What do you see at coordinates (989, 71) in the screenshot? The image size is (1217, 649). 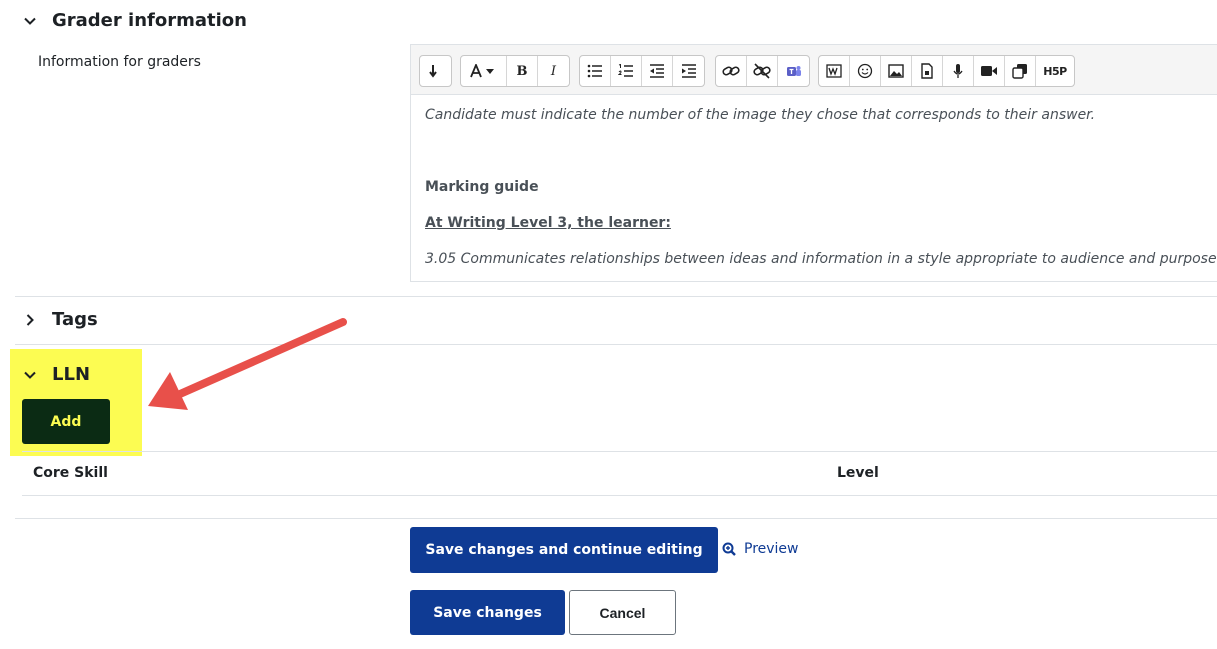 I see `record-video-icon` at bounding box center [989, 71].